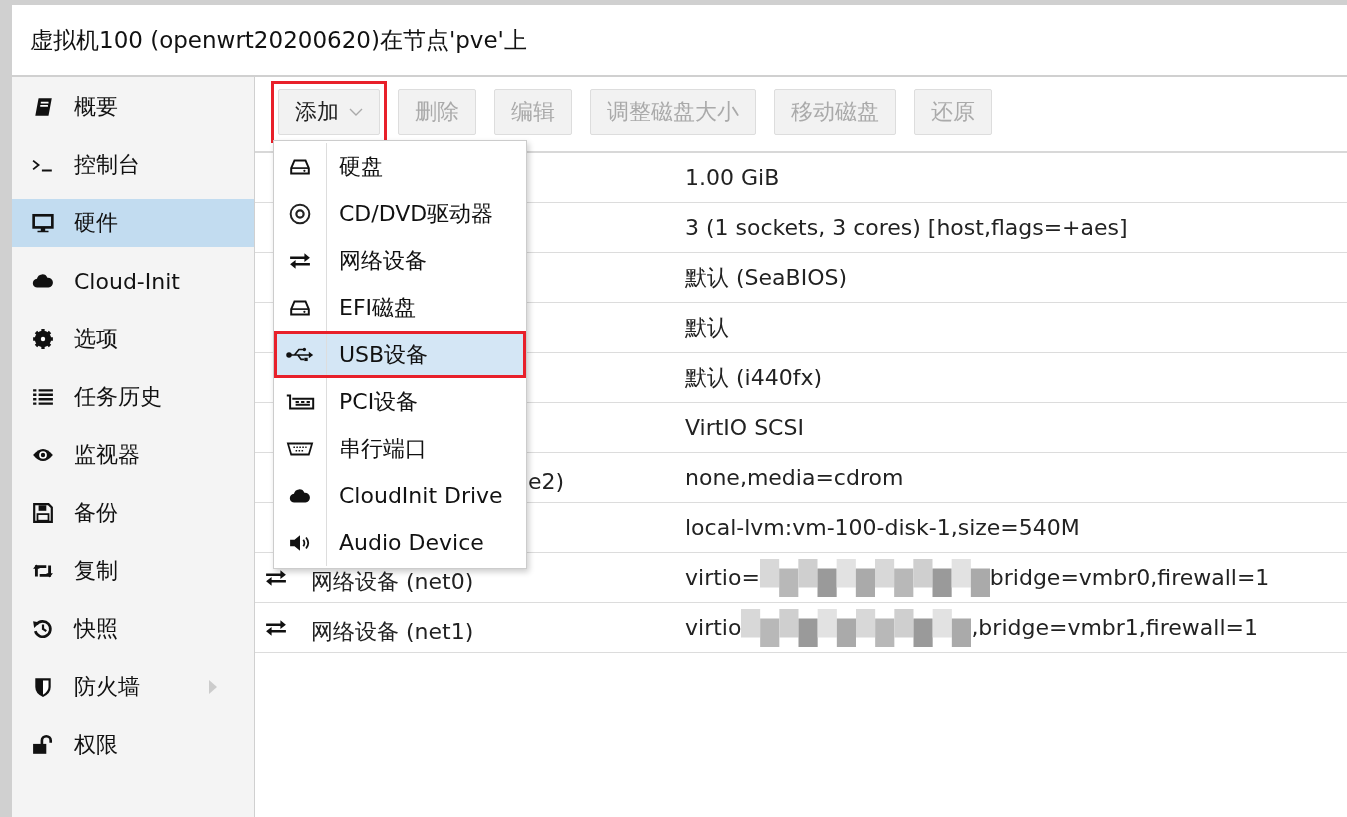 This screenshot has width=1347, height=817. What do you see at coordinates (133, 513) in the screenshot?
I see `sidebar-item: 备份` at bounding box center [133, 513].